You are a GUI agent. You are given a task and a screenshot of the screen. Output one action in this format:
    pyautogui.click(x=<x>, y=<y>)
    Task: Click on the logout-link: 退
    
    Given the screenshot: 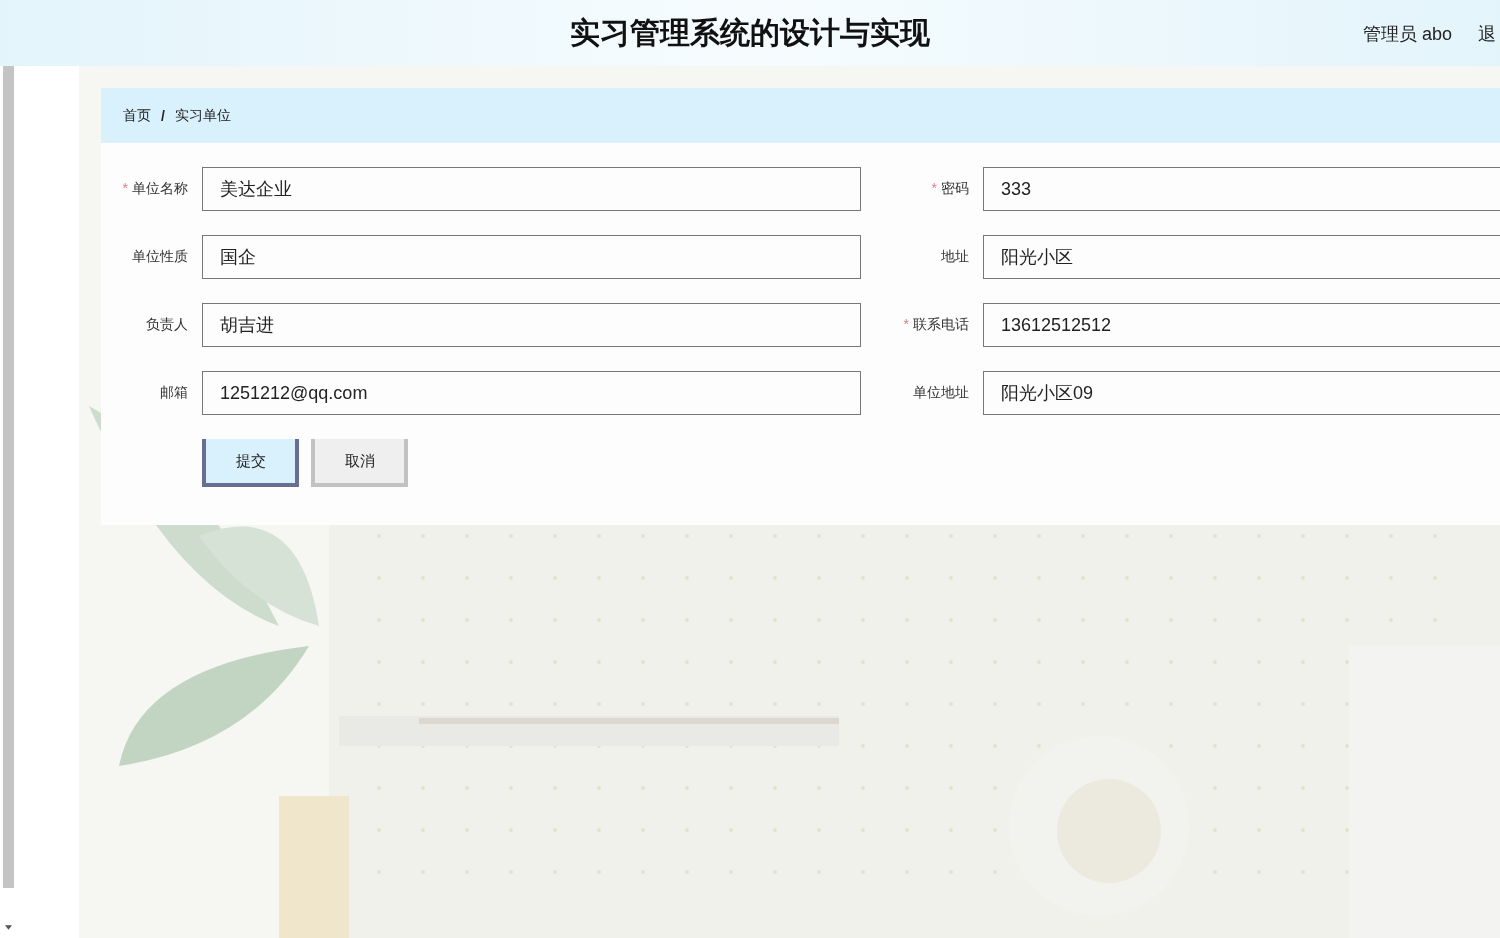 What is the action you would take?
    pyautogui.click(x=1487, y=34)
    